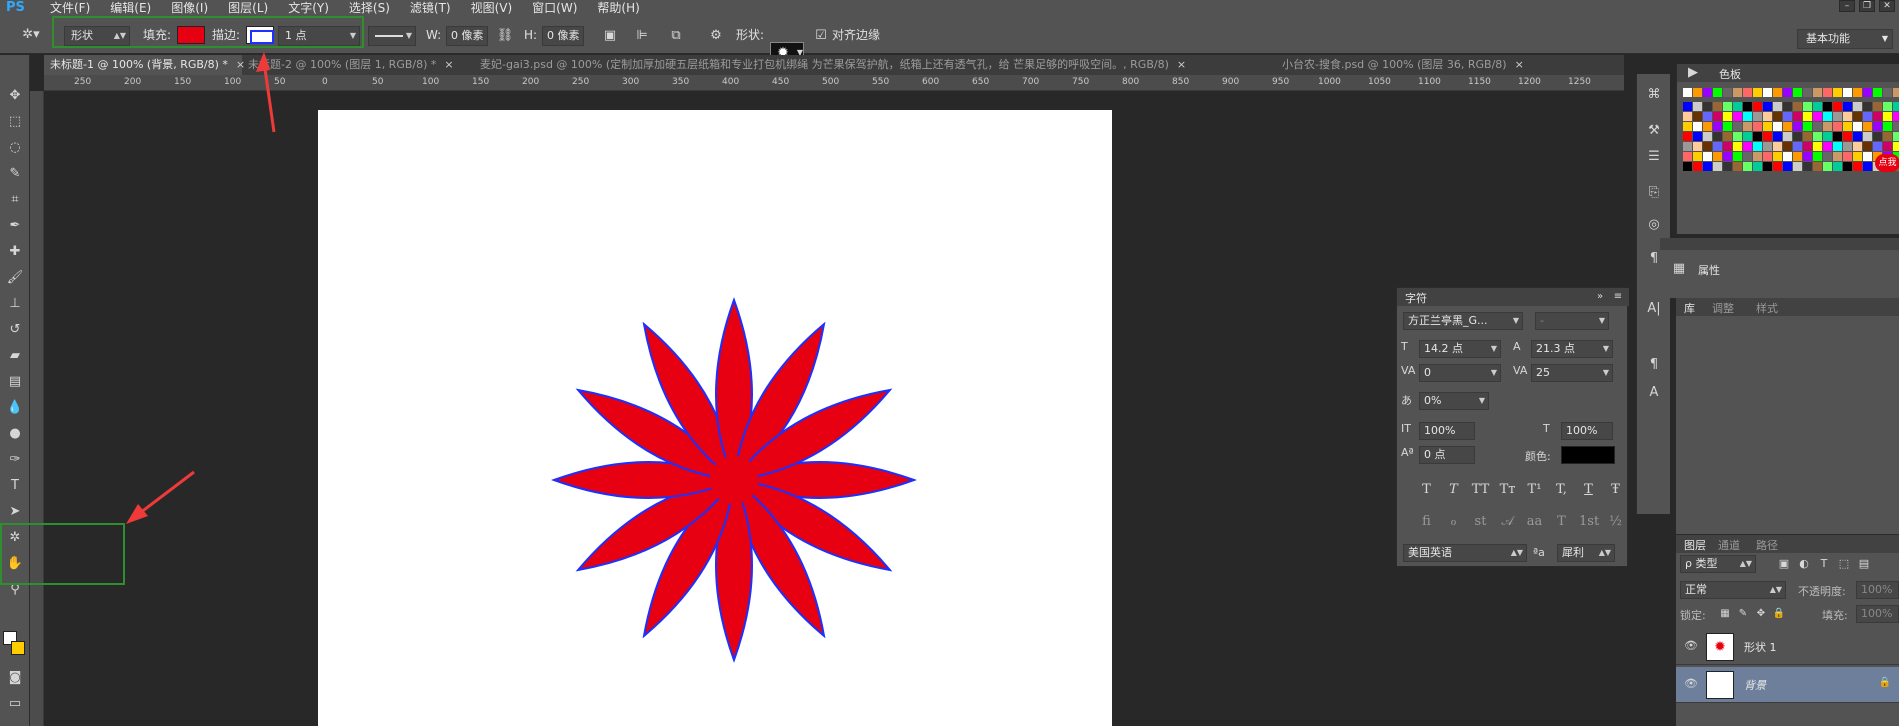 The image size is (1899, 726). Describe the element at coordinates (1561, 521) in the screenshot. I see `titling-button: T` at that location.